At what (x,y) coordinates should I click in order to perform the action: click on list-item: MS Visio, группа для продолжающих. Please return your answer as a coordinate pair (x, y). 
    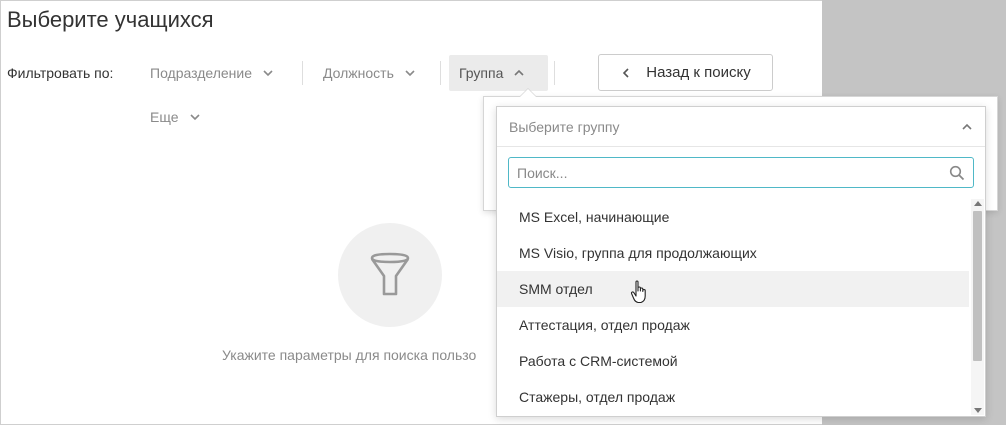
    Looking at the image, I should click on (733, 253).